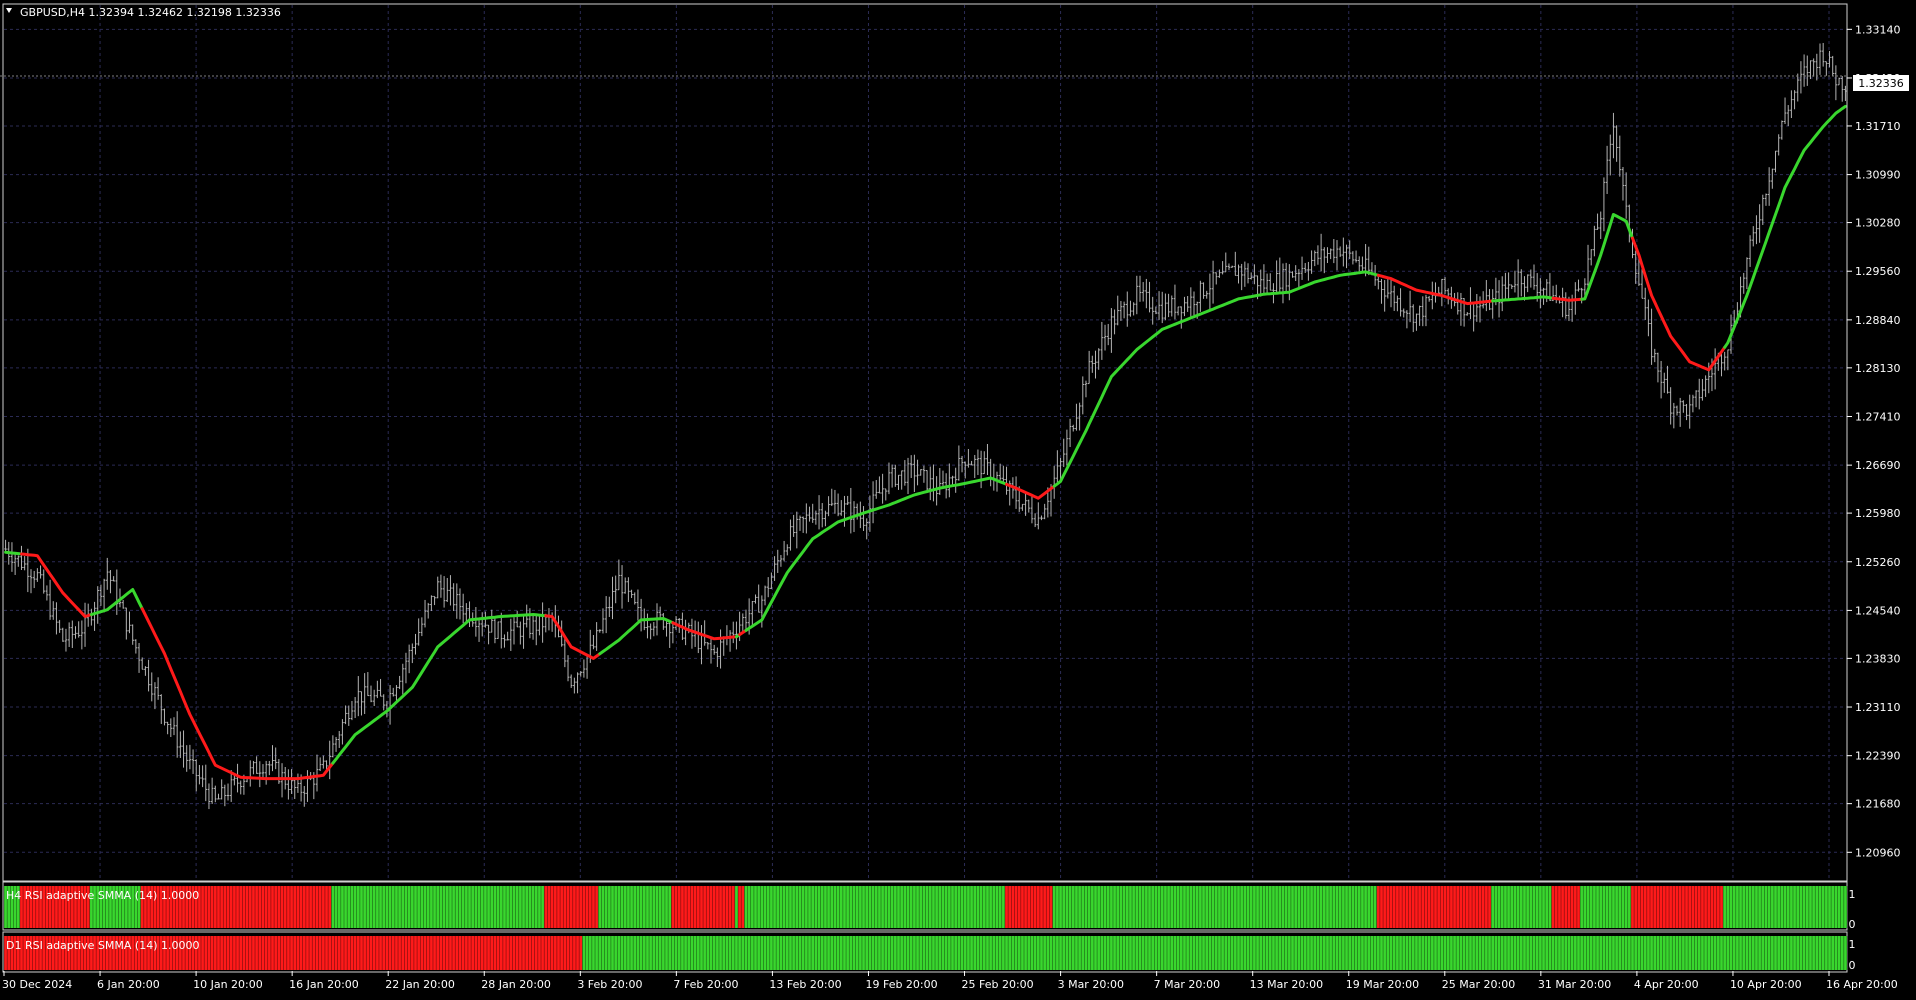 Image resolution: width=1916 pixels, height=1000 pixels. I want to click on time-tick-label: 25 Feb 20:00, so click(998, 984).